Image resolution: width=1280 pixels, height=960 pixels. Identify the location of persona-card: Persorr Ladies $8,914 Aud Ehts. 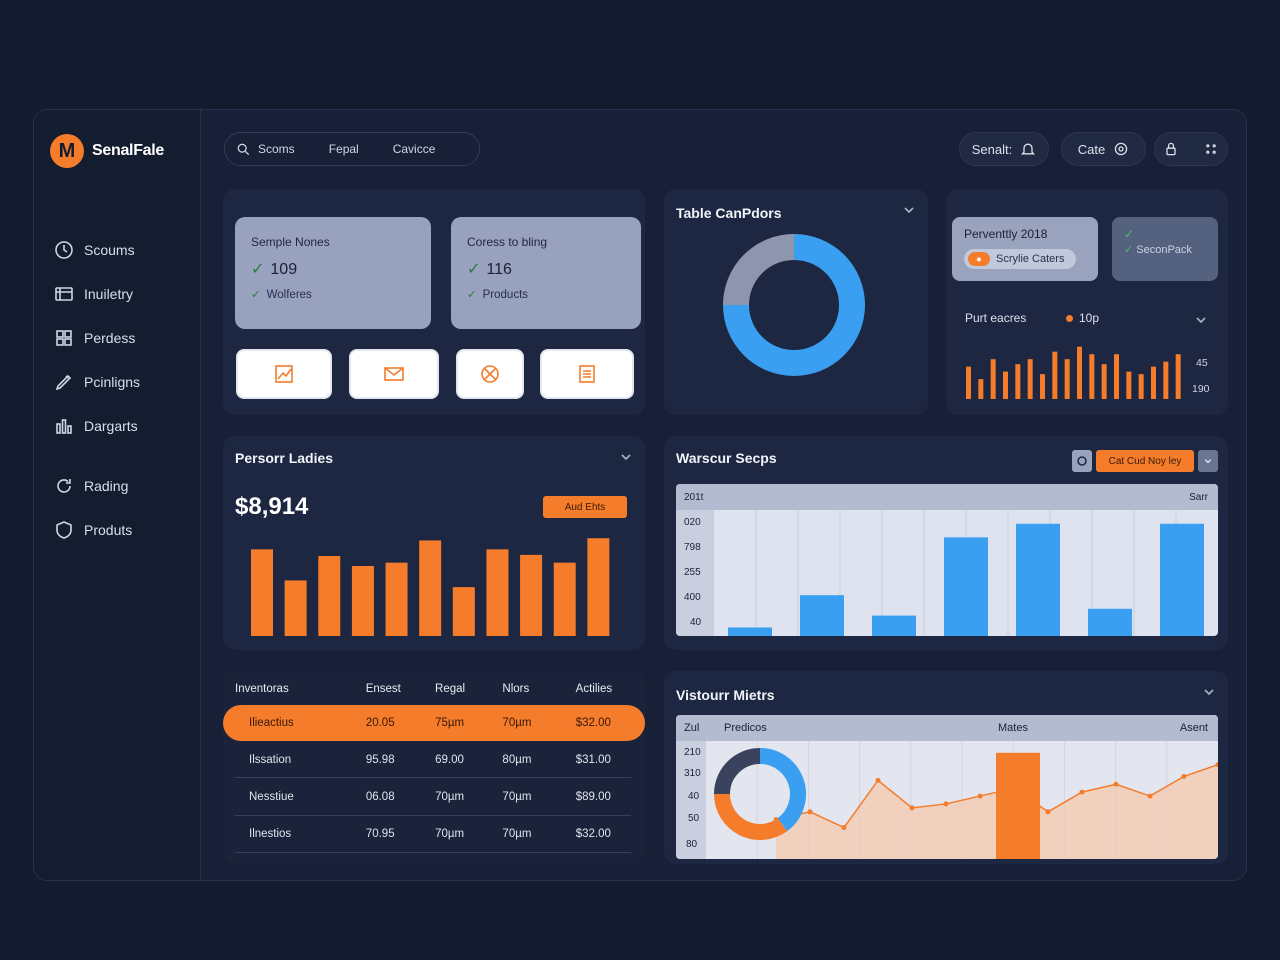
(434, 543).